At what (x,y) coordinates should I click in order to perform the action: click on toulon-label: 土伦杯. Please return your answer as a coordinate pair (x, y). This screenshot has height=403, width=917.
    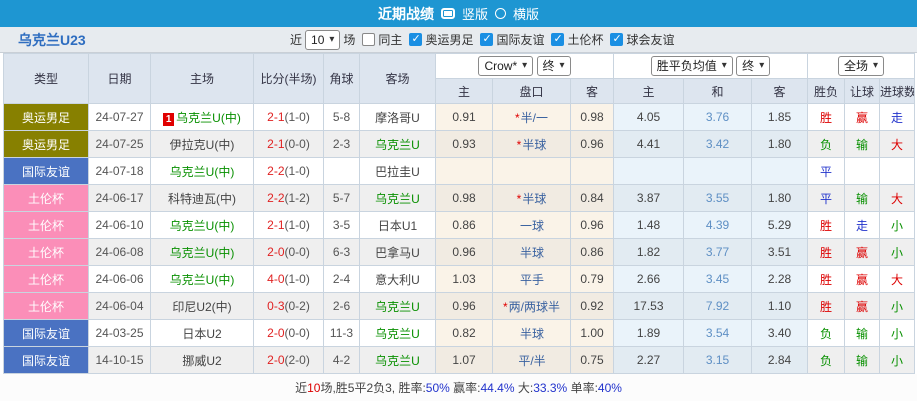
    Looking at the image, I should click on (585, 39).